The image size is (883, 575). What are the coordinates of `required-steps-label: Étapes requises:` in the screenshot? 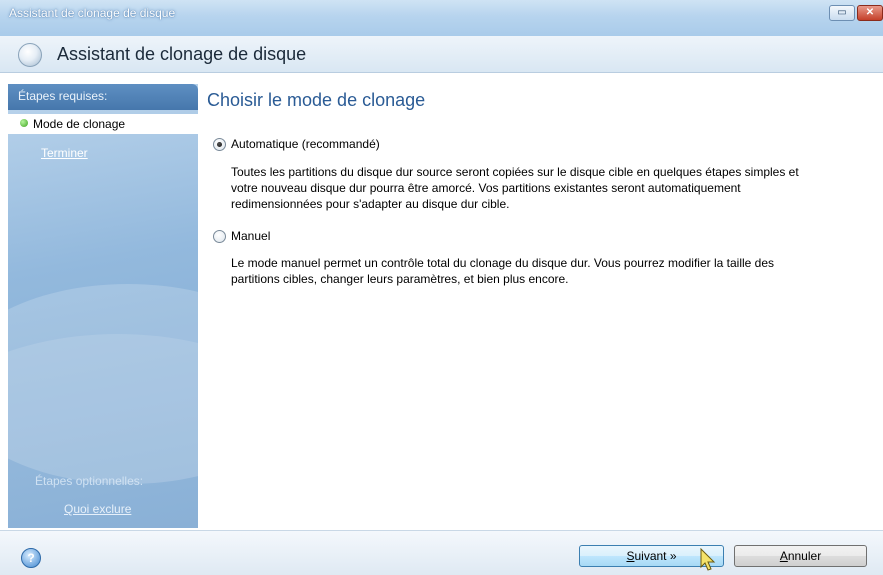 It's located at (63, 96).